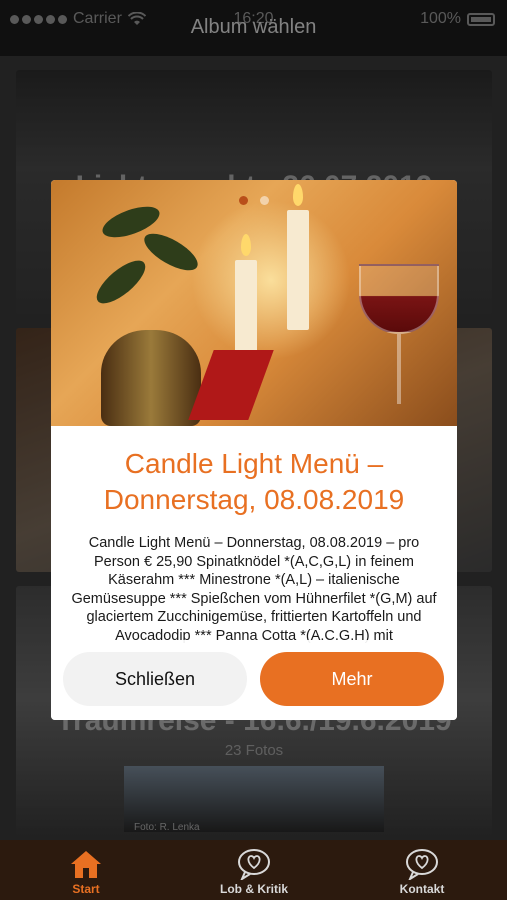  I want to click on tab-label: Start, so click(86, 889).